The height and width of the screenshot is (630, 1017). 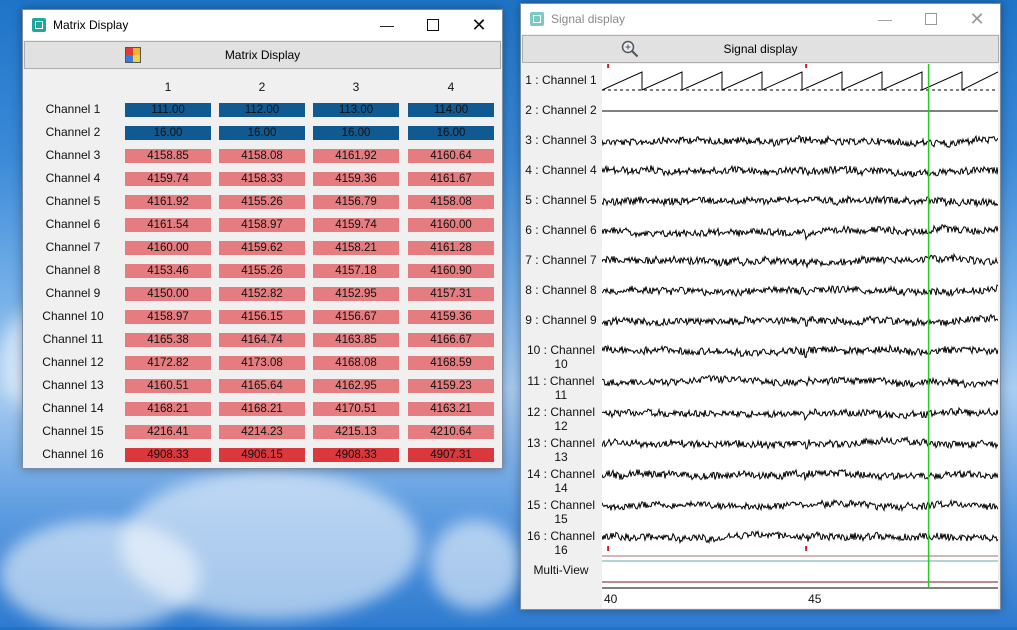 What do you see at coordinates (73, 362) in the screenshot?
I see `row-label: Channel 12` at bounding box center [73, 362].